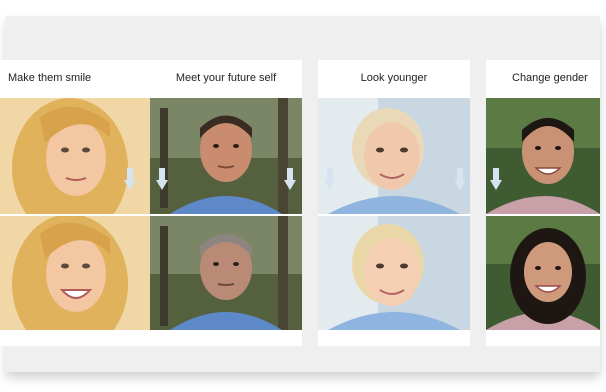  What do you see at coordinates (50, 78) in the screenshot?
I see `card-label: Make them smile` at bounding box center [50, 78].